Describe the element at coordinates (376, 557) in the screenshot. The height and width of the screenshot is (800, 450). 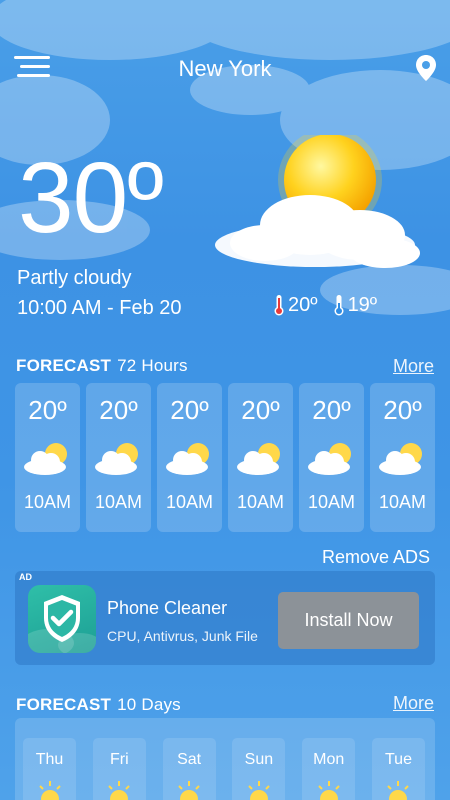
I see `remove-ads-link: Remove ADS` at that location.